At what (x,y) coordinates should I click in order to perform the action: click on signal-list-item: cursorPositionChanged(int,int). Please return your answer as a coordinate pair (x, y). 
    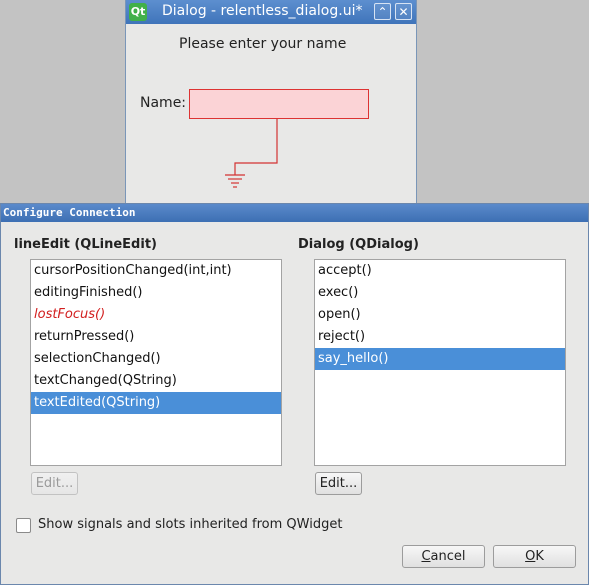
    Looking at the image, I should click on (156, 271).